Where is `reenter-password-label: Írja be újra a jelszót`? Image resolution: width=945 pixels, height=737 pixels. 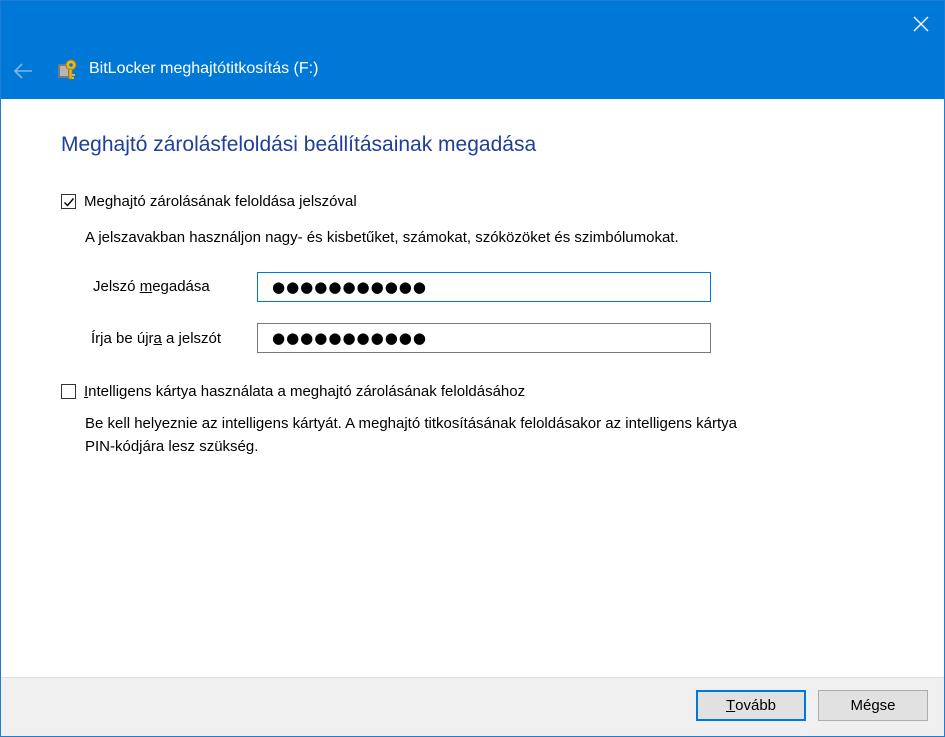
reenter-password-label: Írja be újra a jelszót is located at coordinates (156, 338).